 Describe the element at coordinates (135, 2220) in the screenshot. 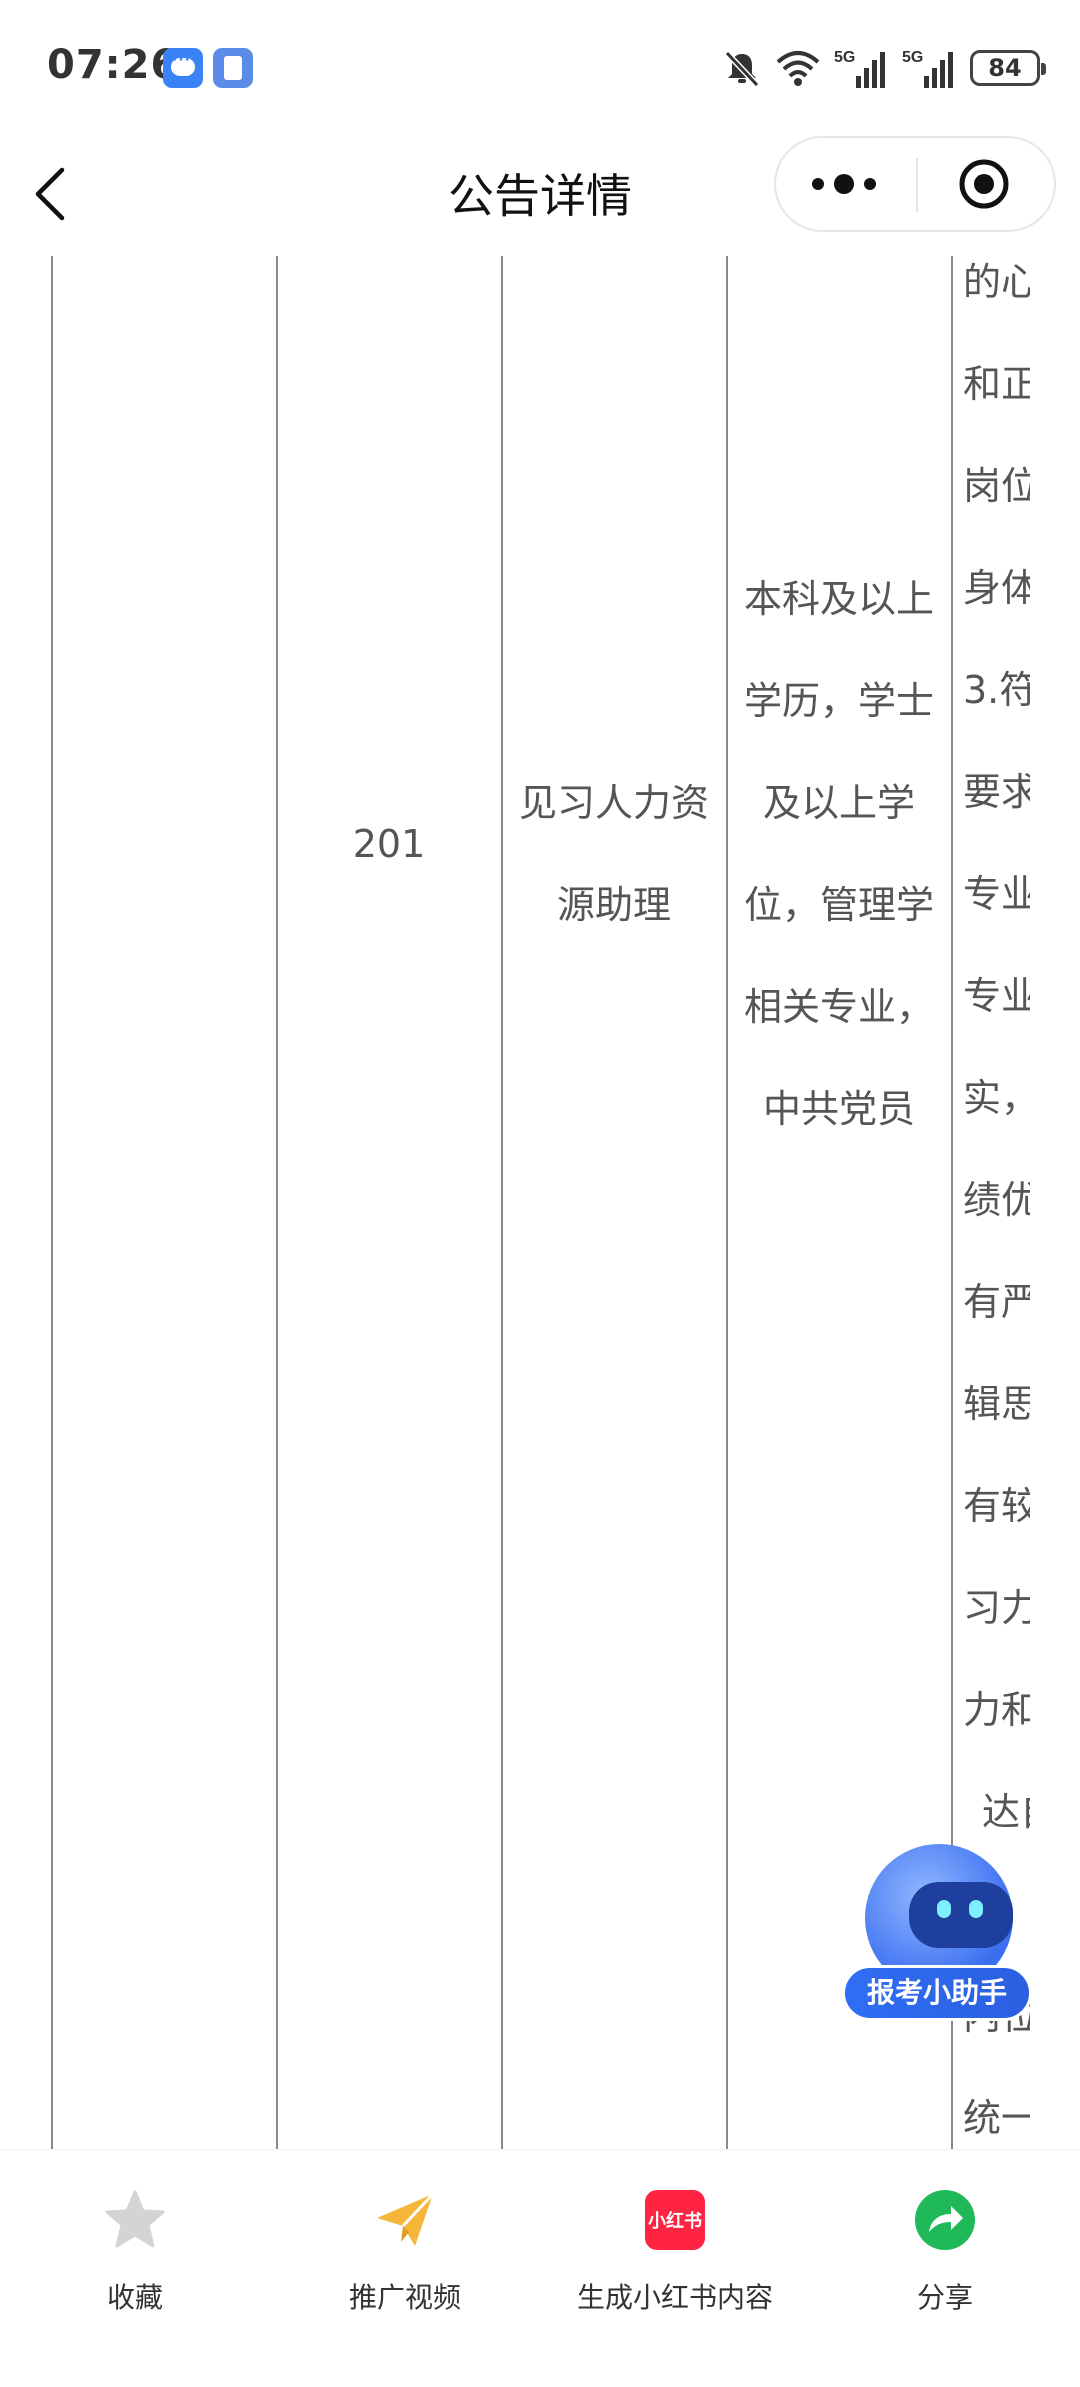

I see `star-icon` at that location.